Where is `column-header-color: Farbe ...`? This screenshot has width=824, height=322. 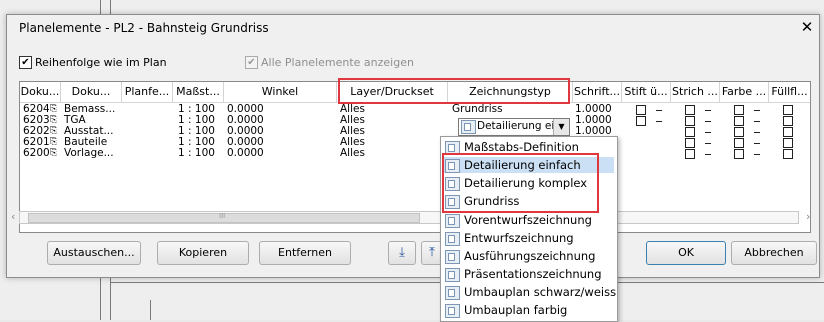 column-header-color: Farbe ... is located at coordinates (744, 92).